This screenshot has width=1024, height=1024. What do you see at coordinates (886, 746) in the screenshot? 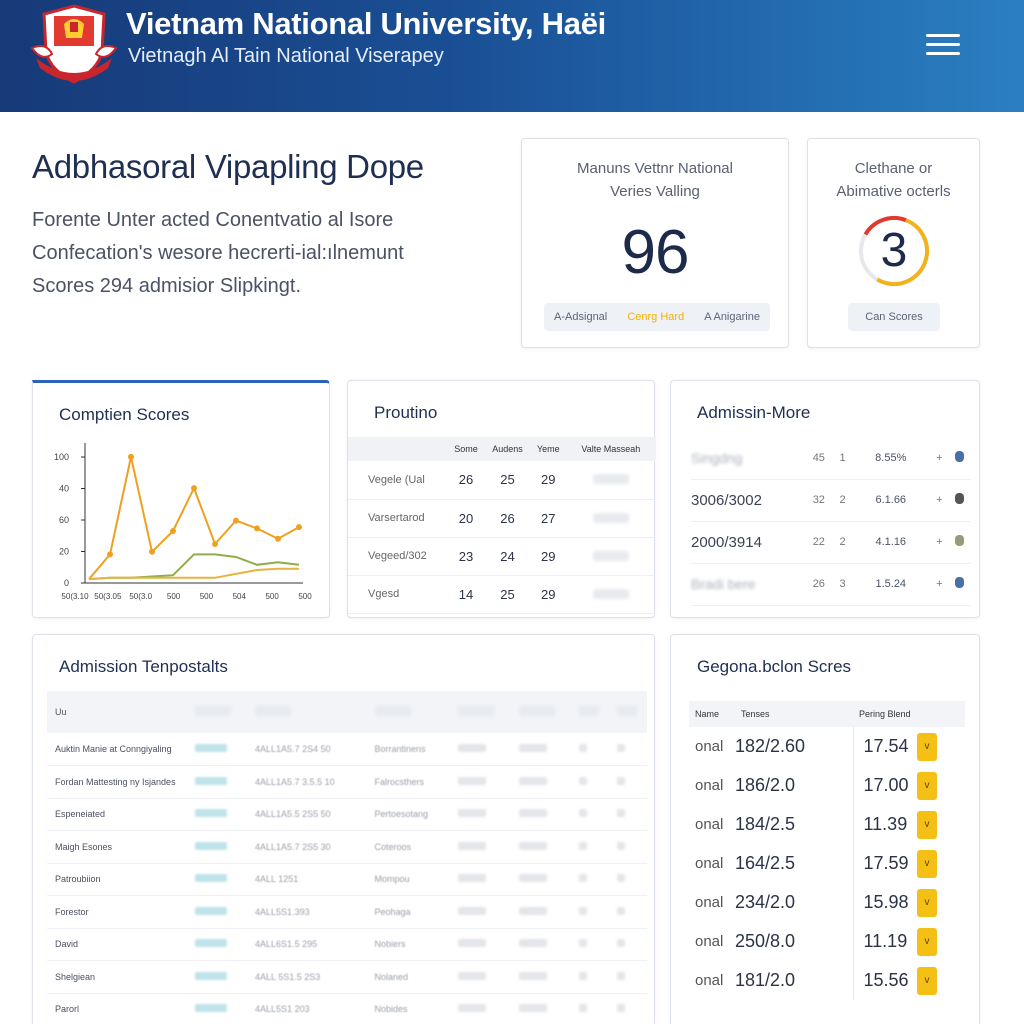
I see `row-points: 17.54` at bounding box center [886, 746].